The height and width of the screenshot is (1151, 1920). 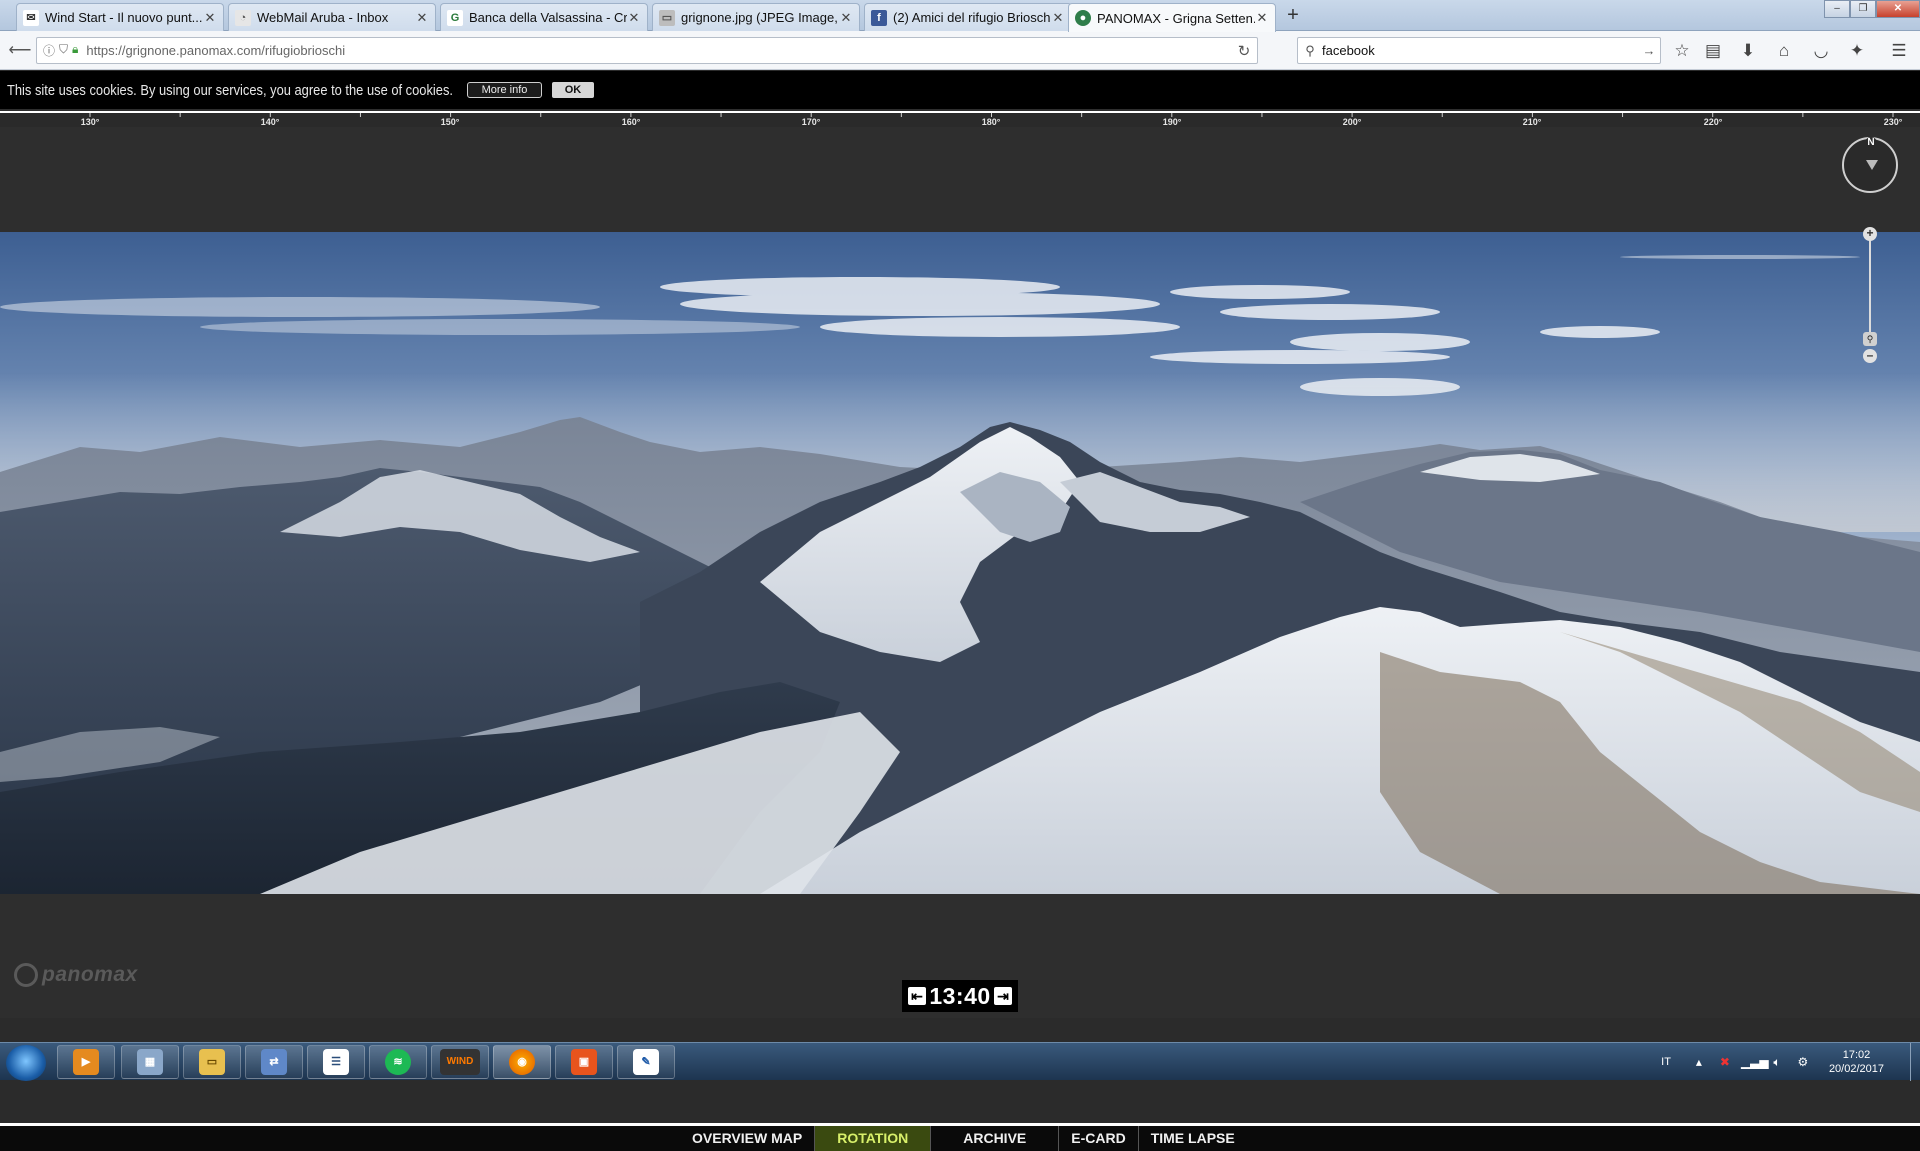 I want to click on shield-icon: ⛉, so click(x=63, y=50).